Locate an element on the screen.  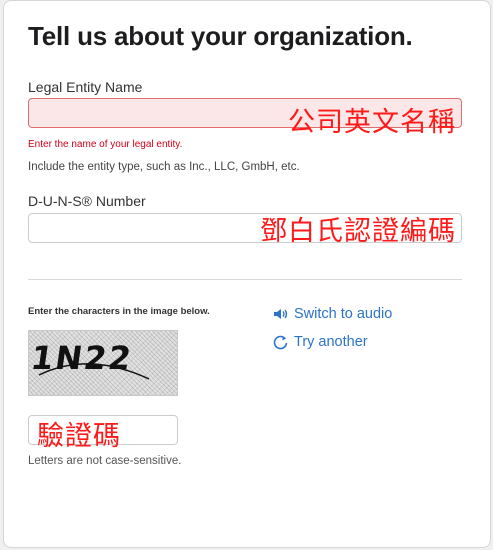
refresh-icon is located at coordinates (281, 342).